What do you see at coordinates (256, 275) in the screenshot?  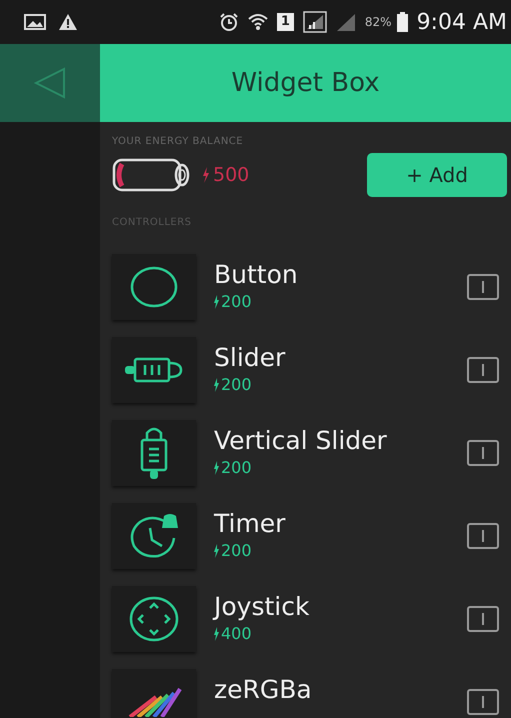 I see `widget-name: Button` at bounding box center [256, 275].